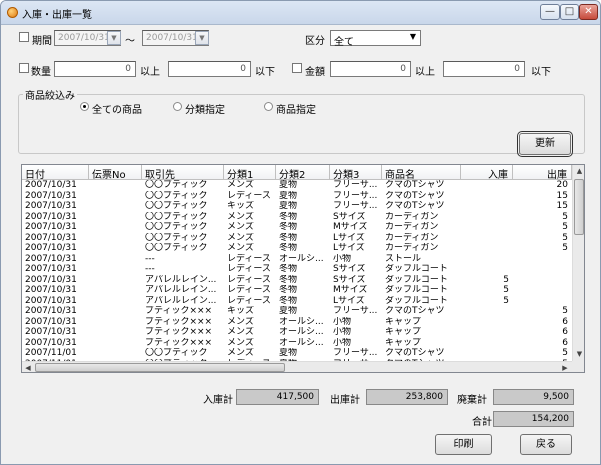 The width and height of the screenshot is (601, 465). Describe the element at coordinates (578, 263) in the screenshot. I see `vertical-scrollbar: ▲ ▼` at that location.